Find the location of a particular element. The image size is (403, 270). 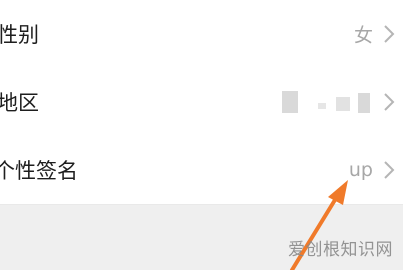

signature-label: 个性签名 is located at coordinates (39, 171).